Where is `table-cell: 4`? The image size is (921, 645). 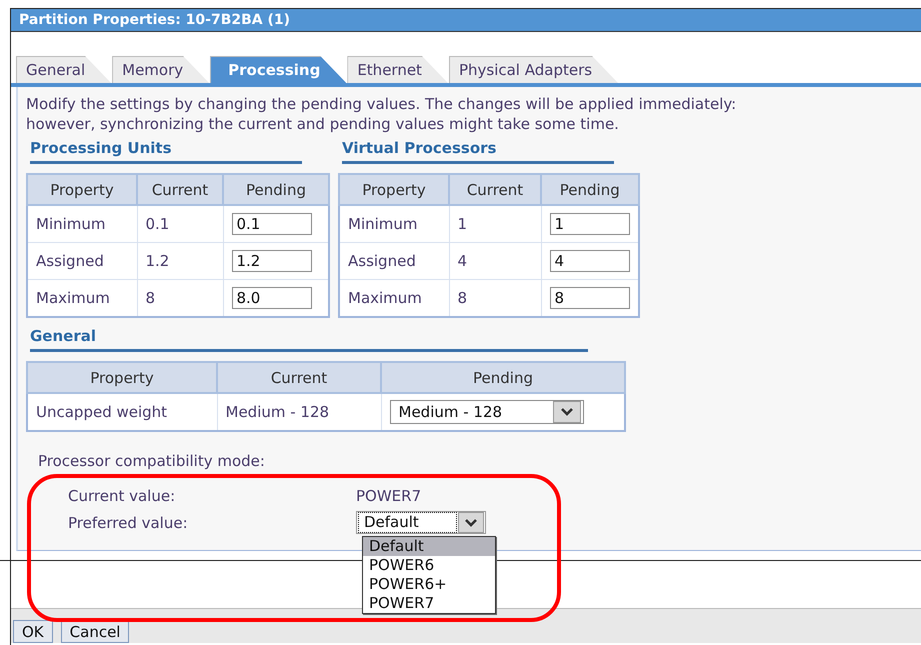
table-cell: 4 is located at coordinates (495, 261).